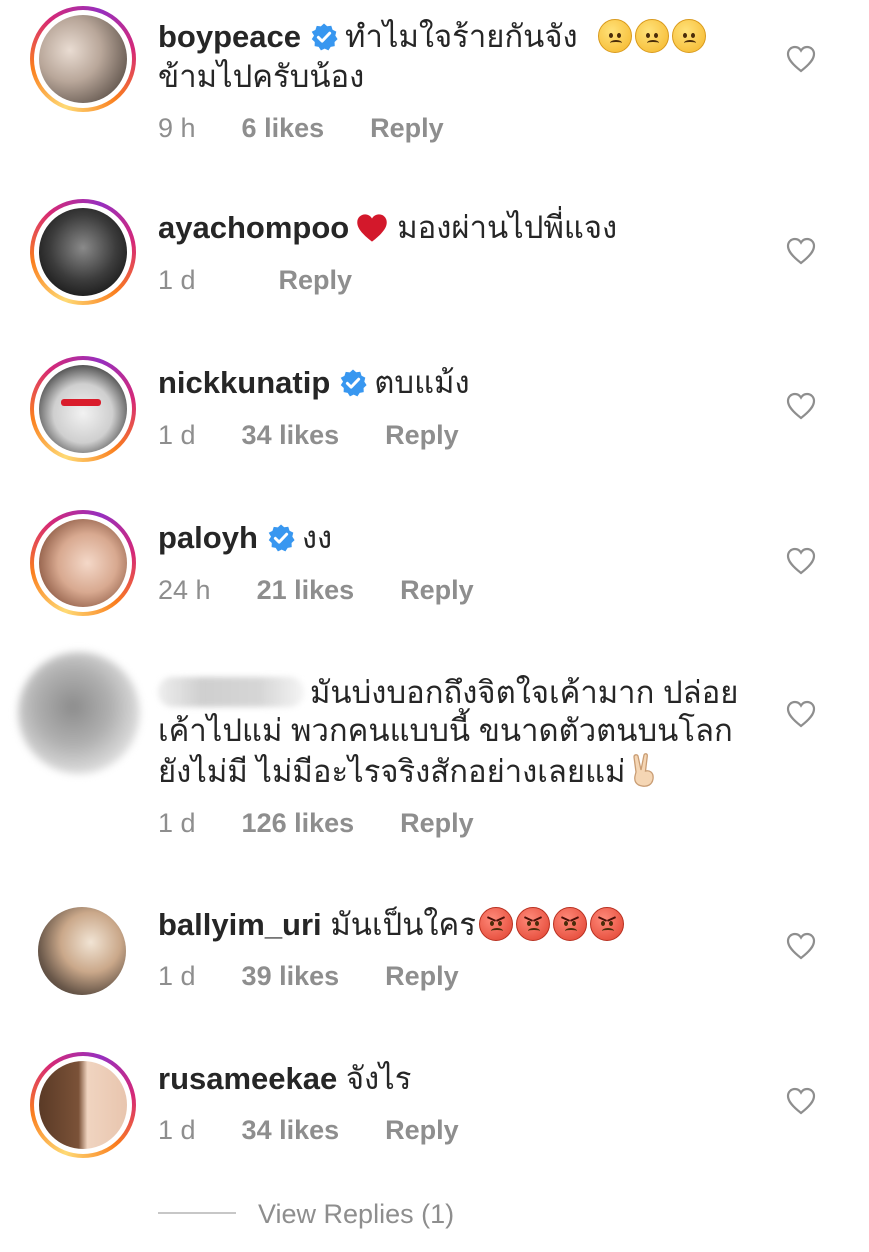 The image size is (869, 1252). I want to click on timestamp: 9 h, so click(177, 128).